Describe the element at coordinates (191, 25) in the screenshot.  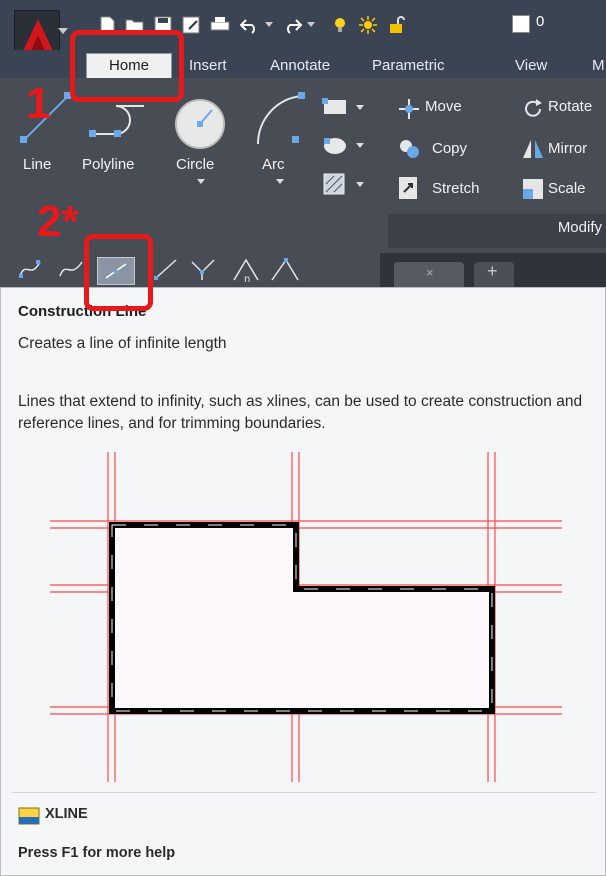
I see `saveas-icon` at that location.